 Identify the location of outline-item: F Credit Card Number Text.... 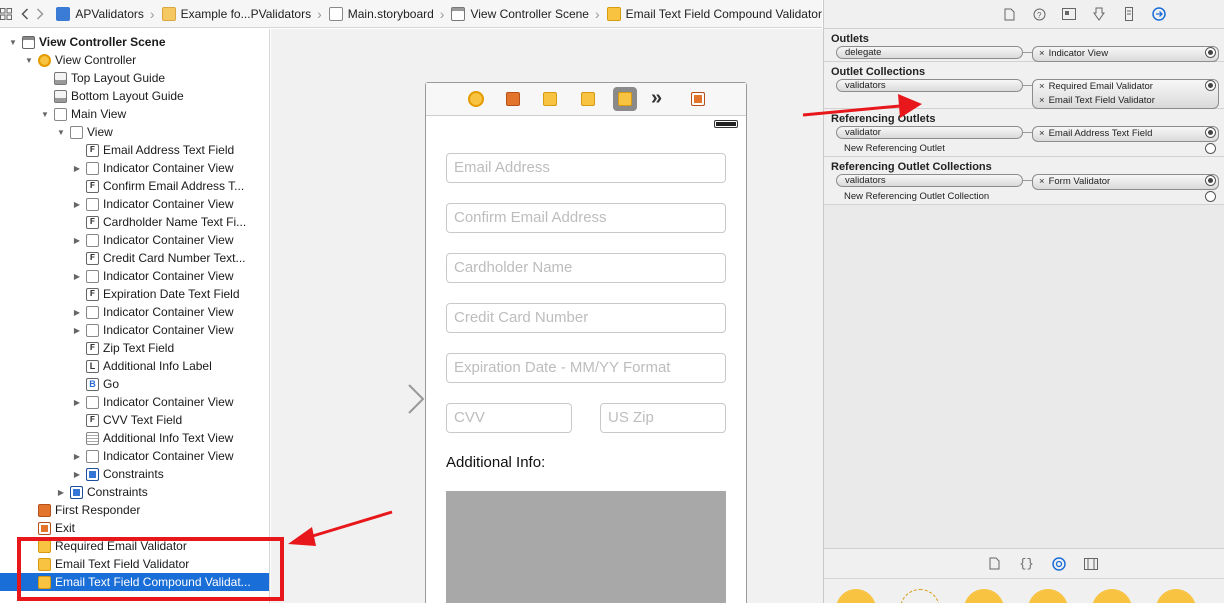
(134, 258).